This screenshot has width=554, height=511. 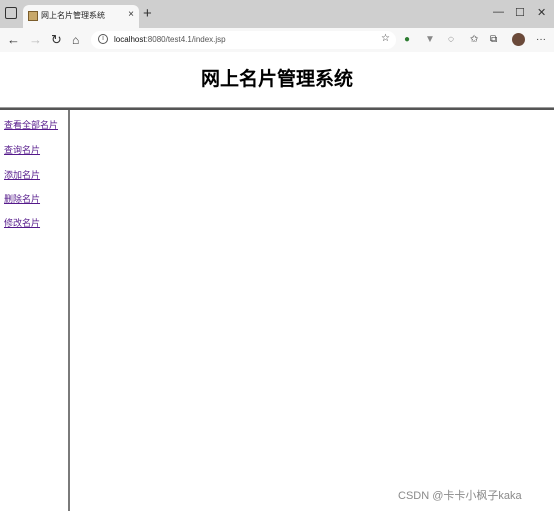 I want to click on collections-icon: ⧉, so click(x=493, y=39).